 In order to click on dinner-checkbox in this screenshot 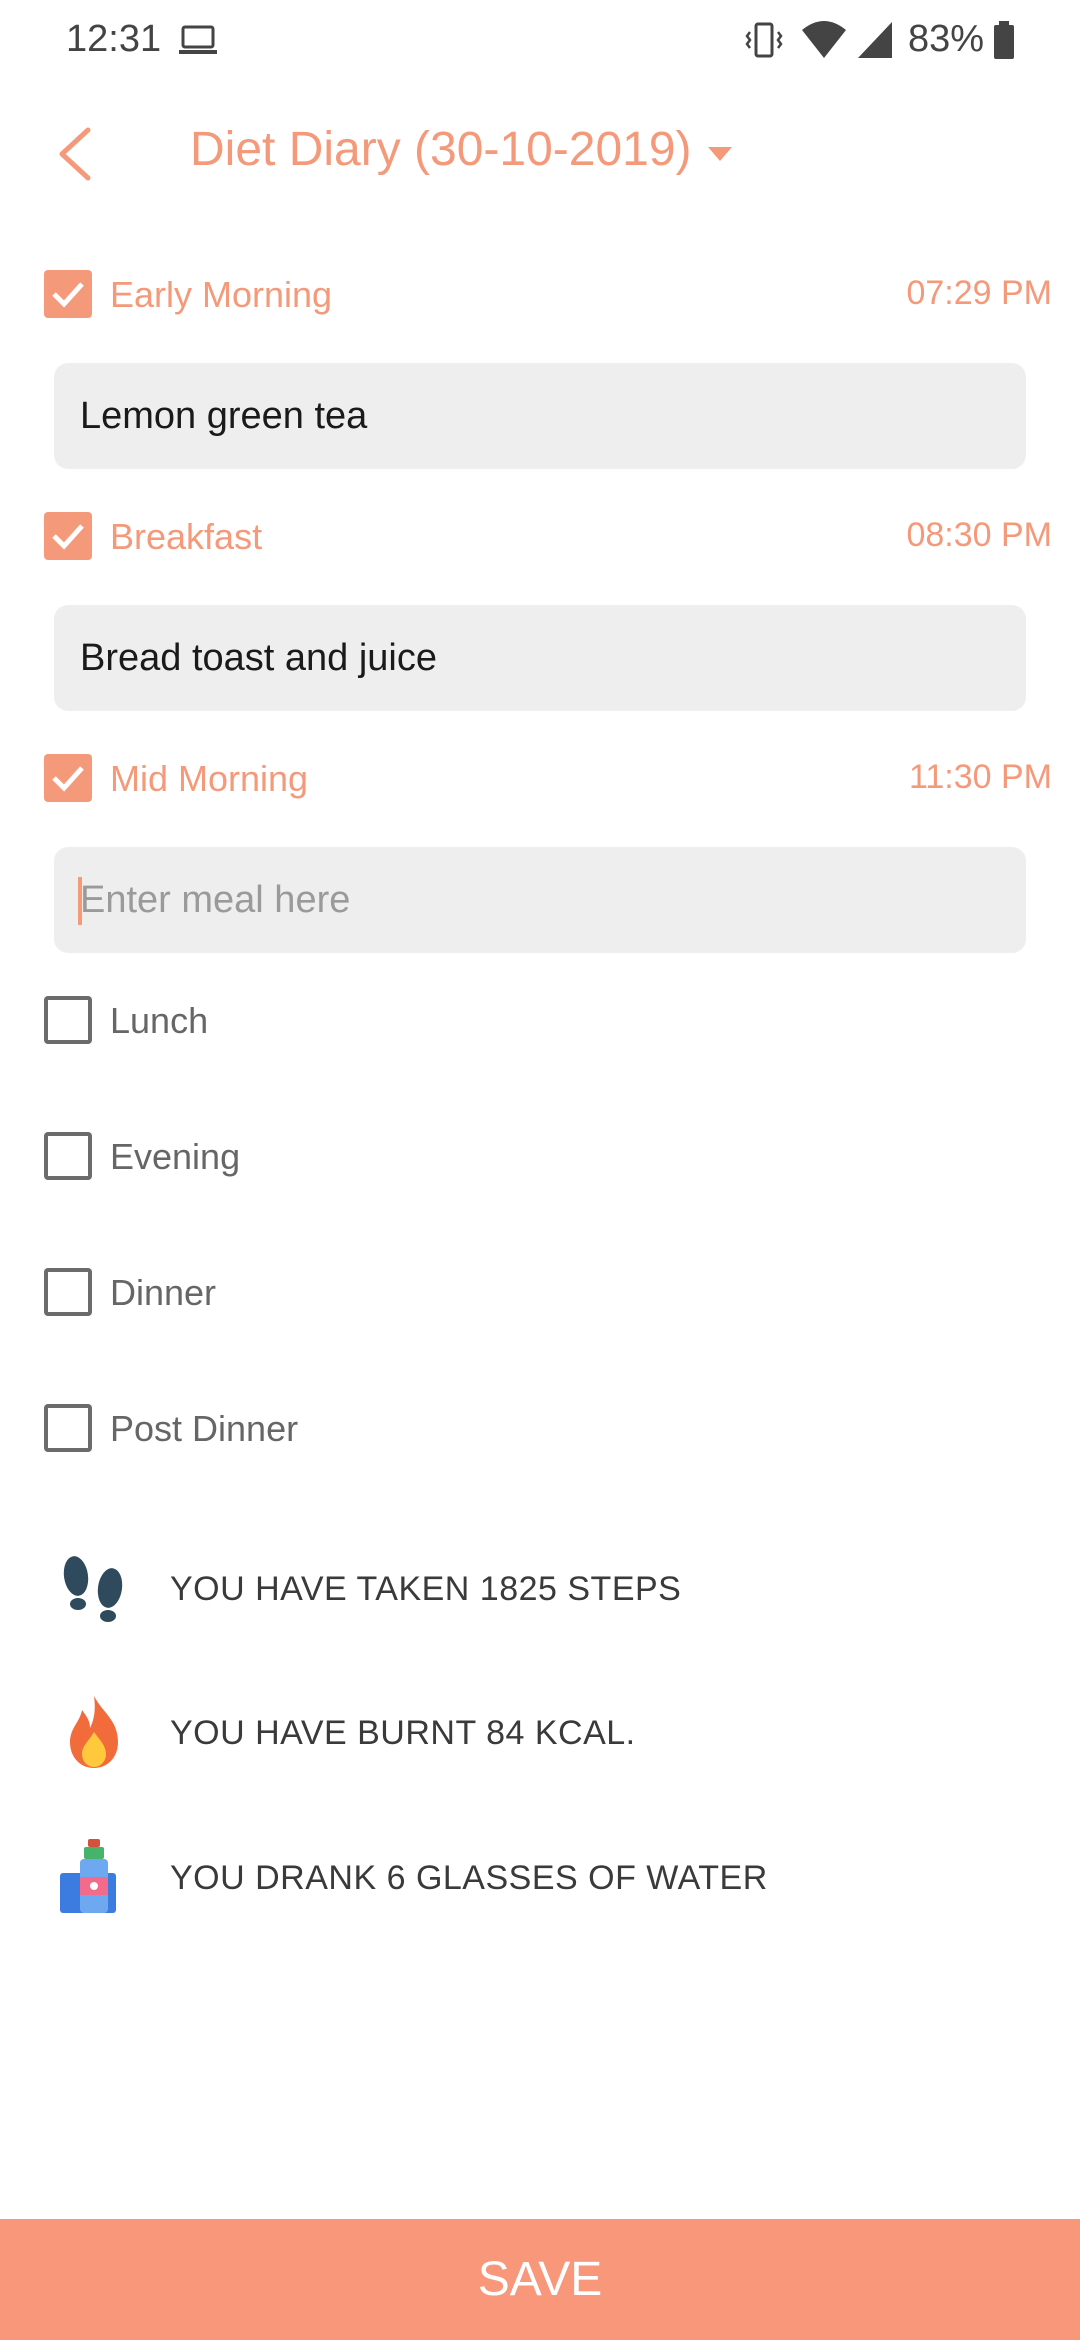, I will do `click(68, 1292)`.